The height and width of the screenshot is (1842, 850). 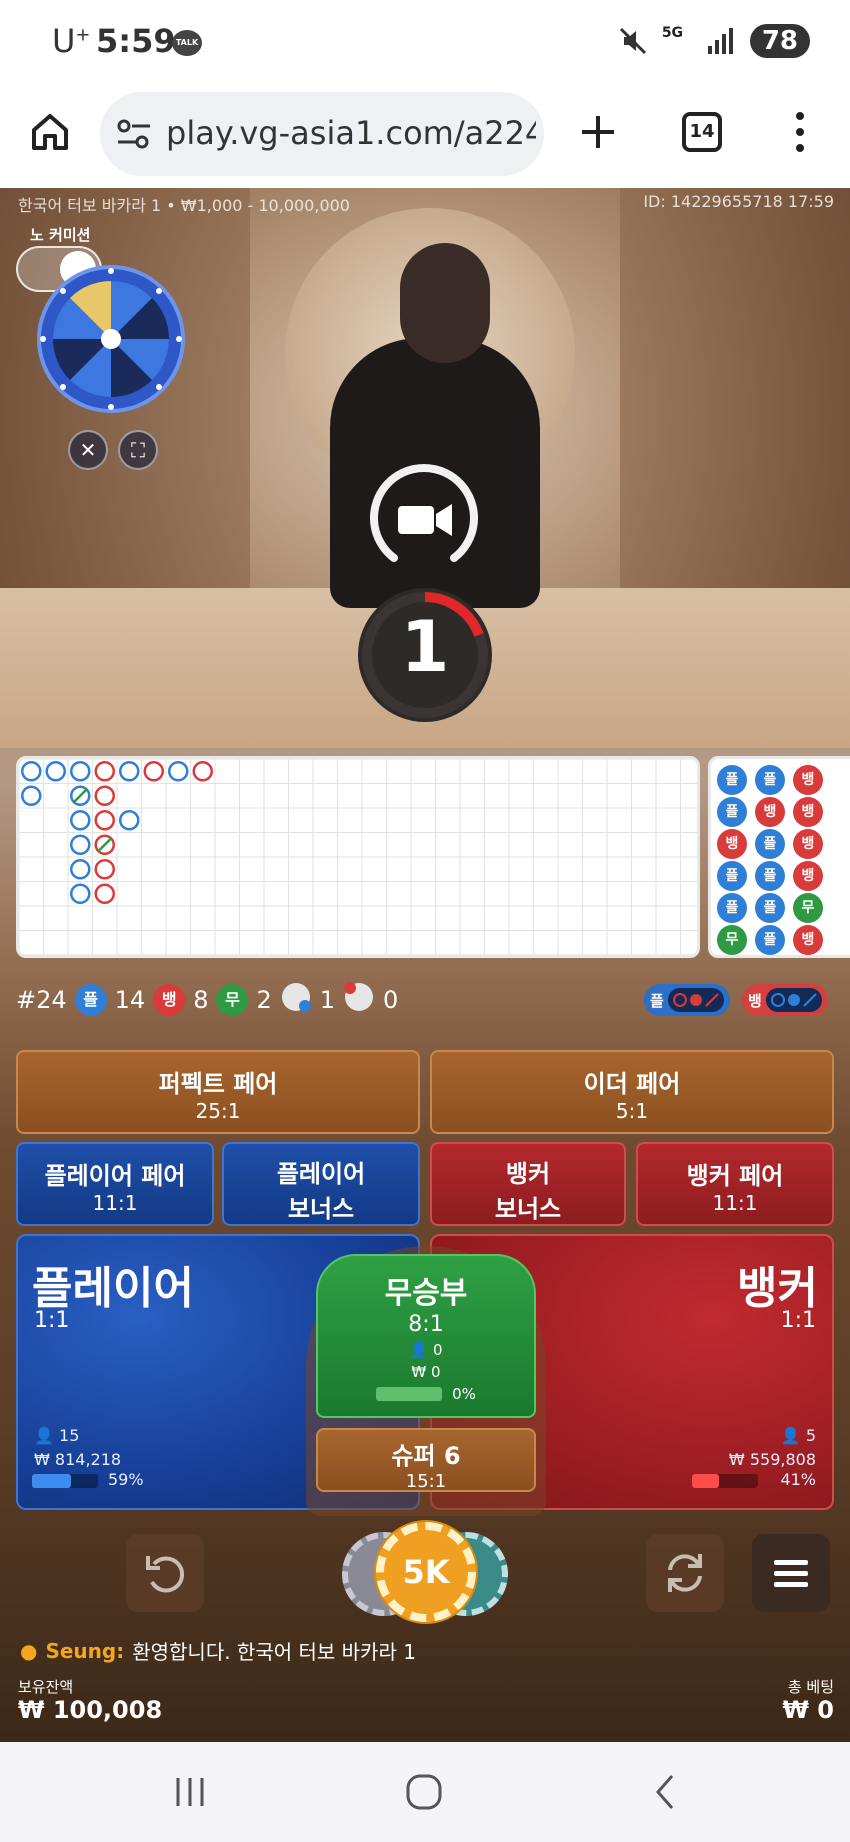 What do you see at coordinates (321, 1209) in the screenshot?
I see `player-bonus-label-2: 보너스` at bounding box center [321, 1209].